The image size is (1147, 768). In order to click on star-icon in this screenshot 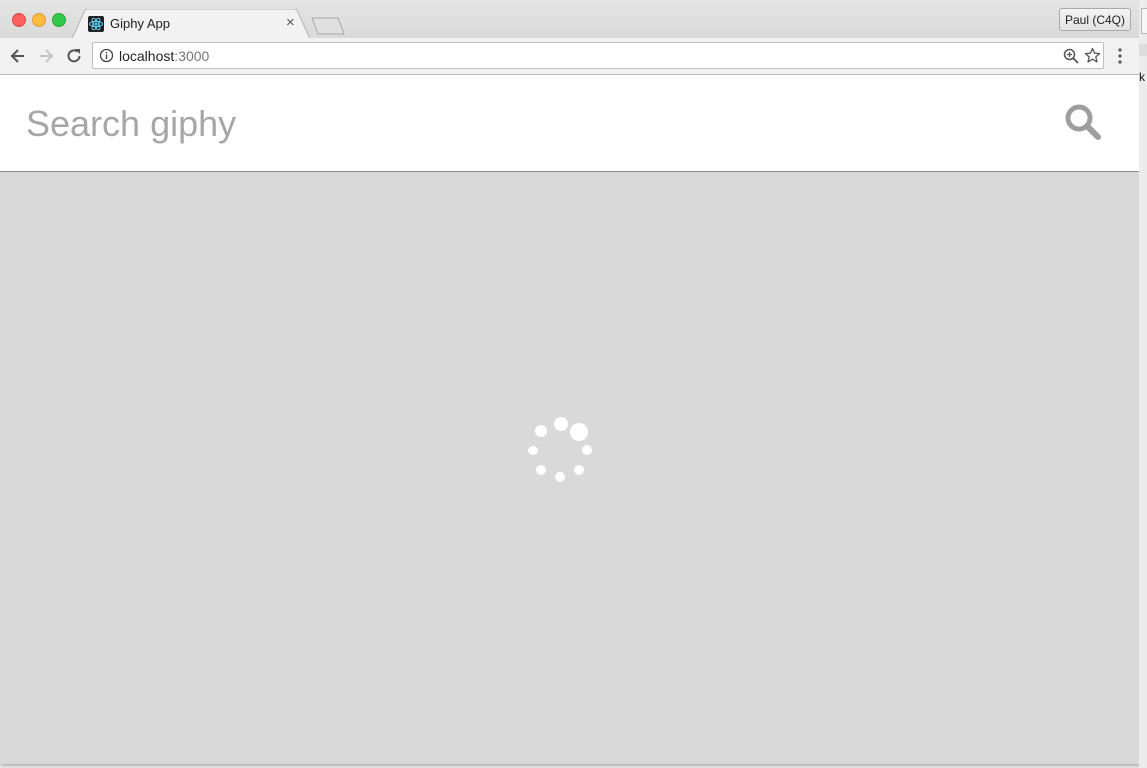, I will do `click(1092, 55)`.